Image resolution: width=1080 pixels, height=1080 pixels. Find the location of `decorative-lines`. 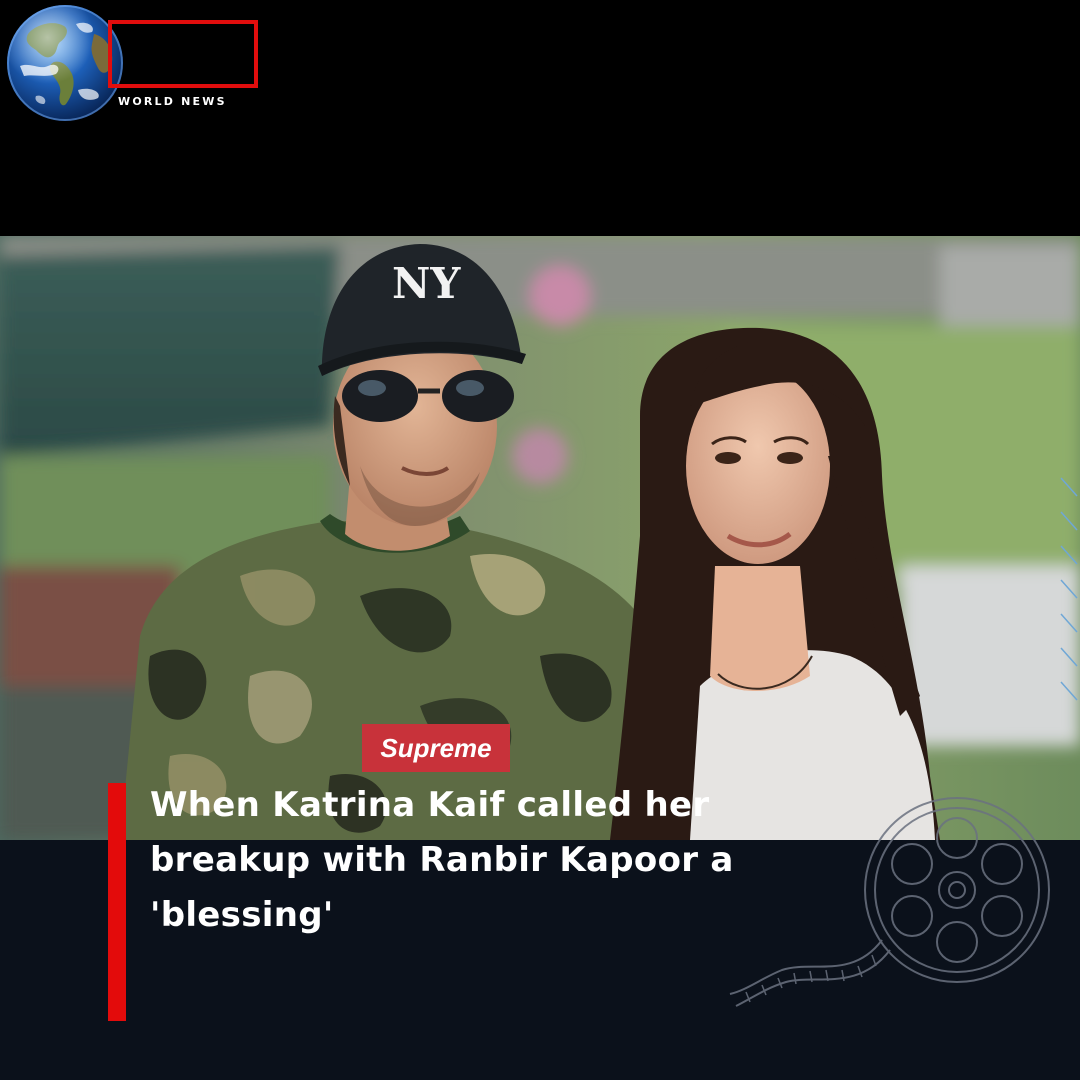

decorative-lines is located at coordinates (1069, 589).